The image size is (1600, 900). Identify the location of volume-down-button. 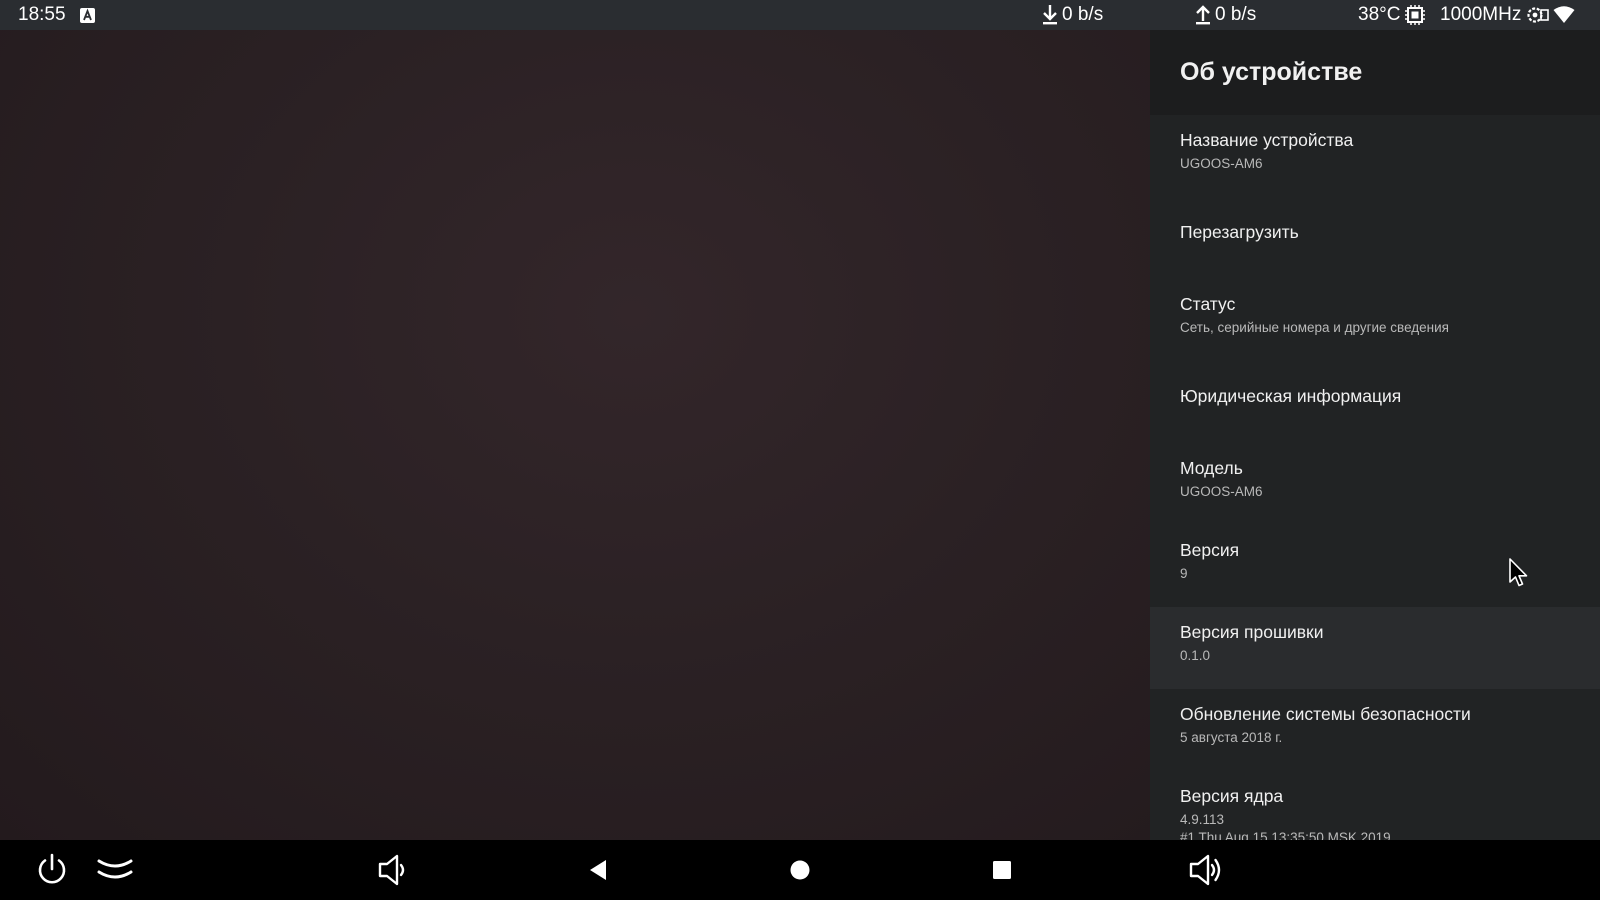
(393, 870).